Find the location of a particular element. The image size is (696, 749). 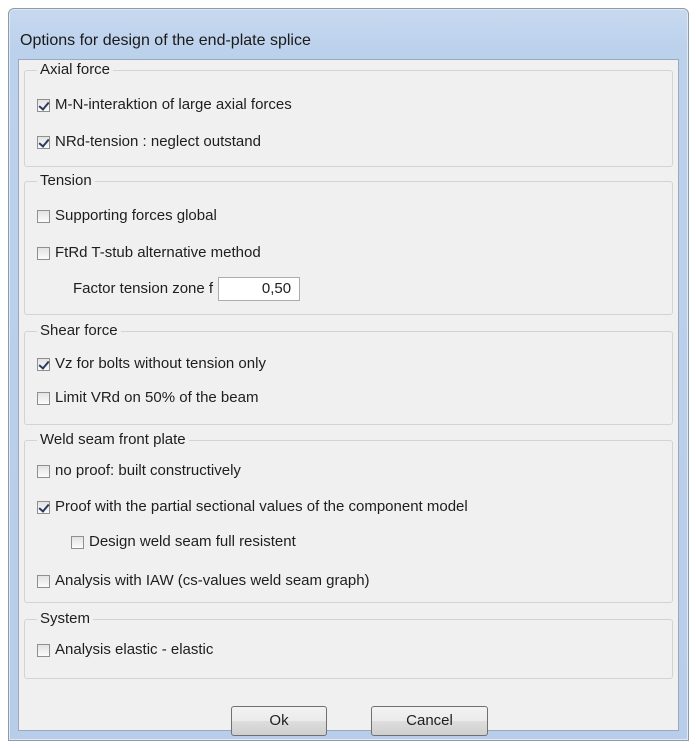

checkbox-supporting-forces is located at coordinates (43, 216).